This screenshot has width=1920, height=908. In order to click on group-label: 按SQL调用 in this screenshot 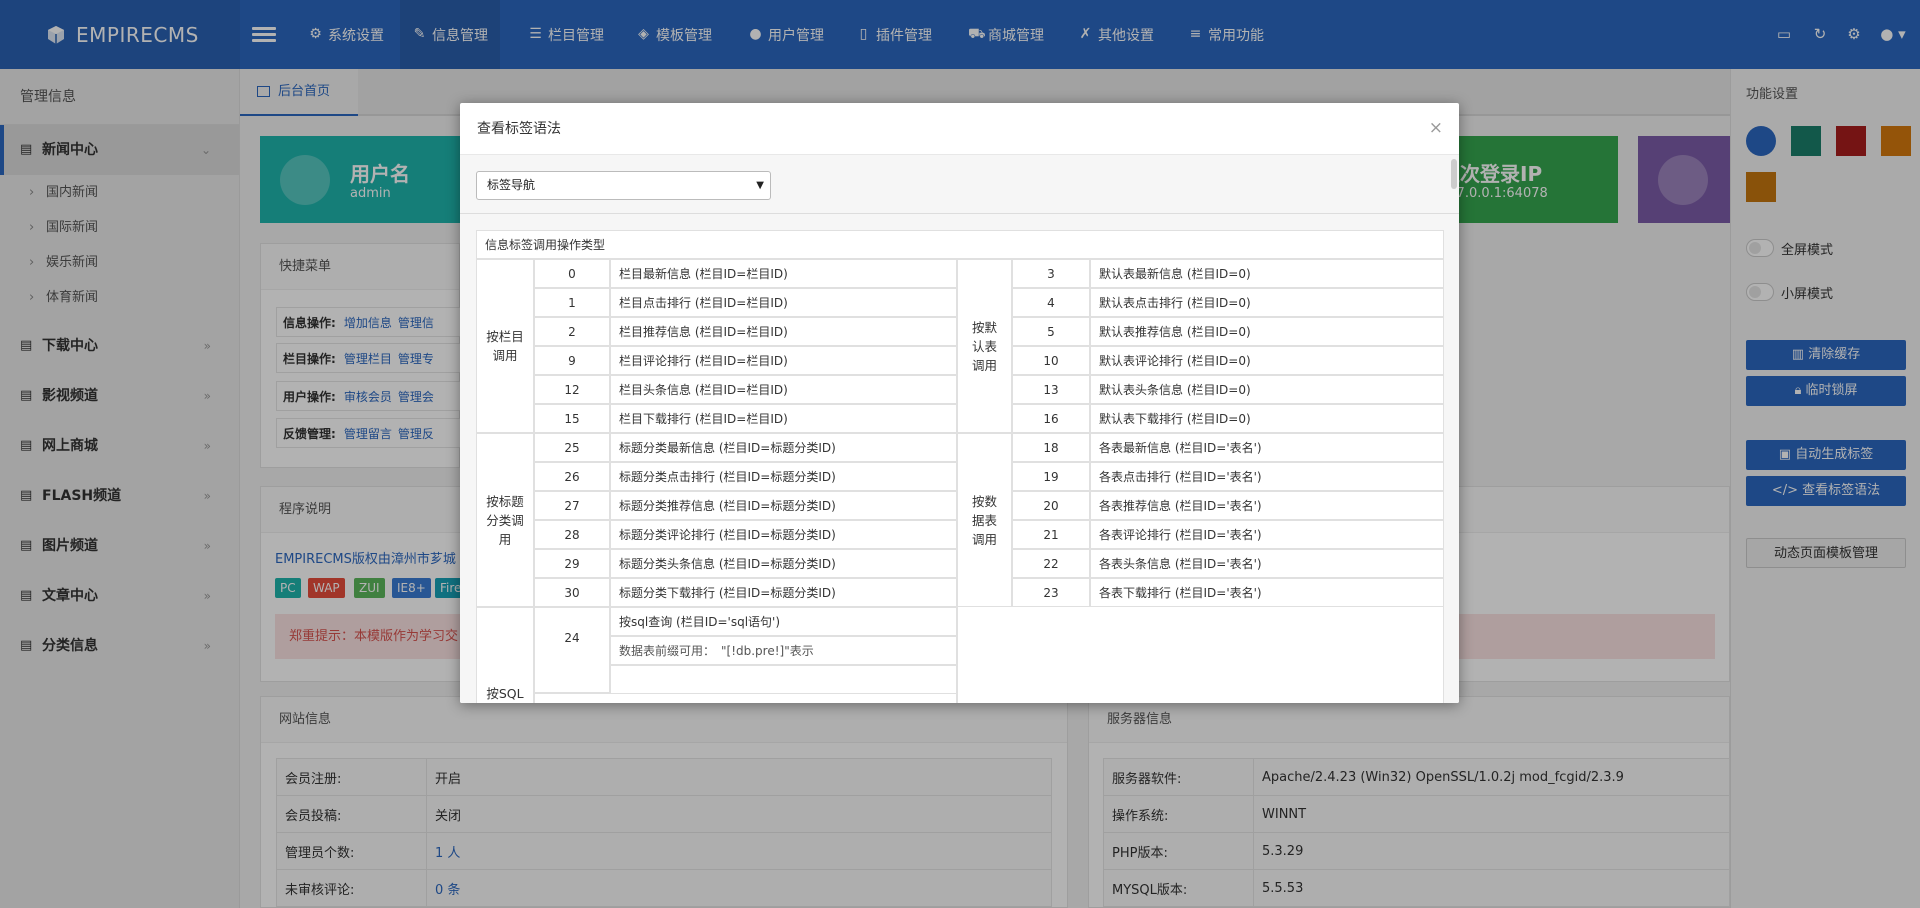, I will do `click(505, 655)`.